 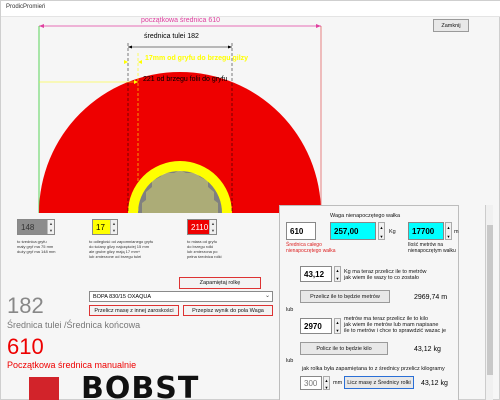 I want to click on meters-spinner-arrows: ▲ ▼, so click(x=448, y=231).